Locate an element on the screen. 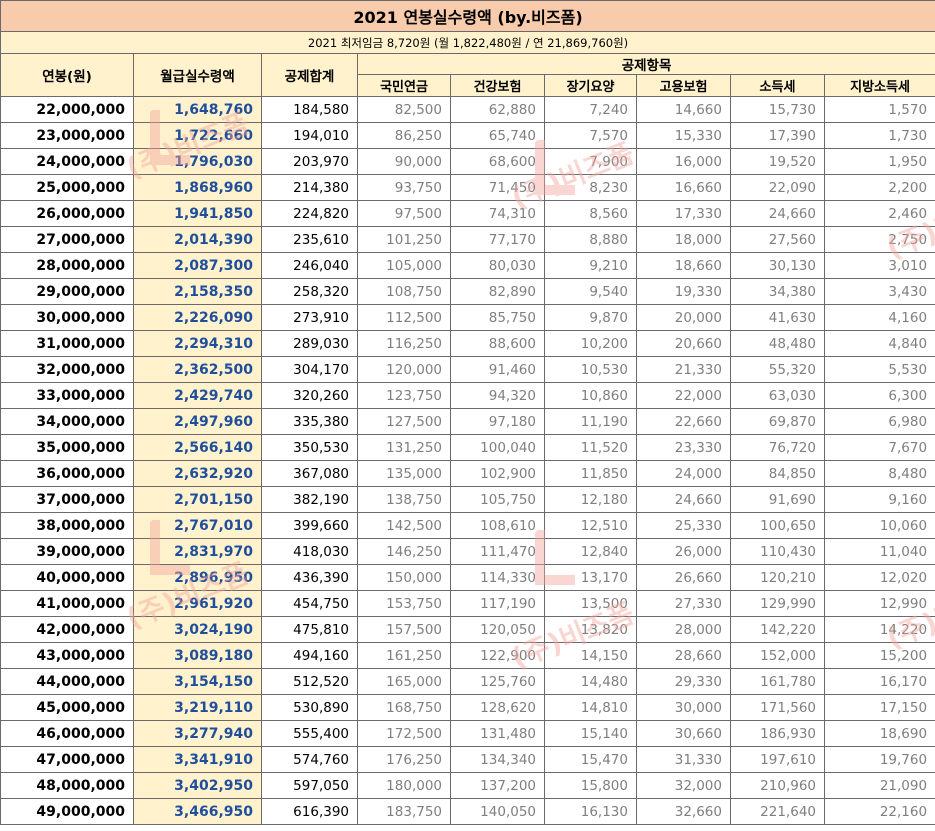 This screenshot has width=935, height=831. cell-long-term-care: 7,570 is located at coordinates (590, 135).